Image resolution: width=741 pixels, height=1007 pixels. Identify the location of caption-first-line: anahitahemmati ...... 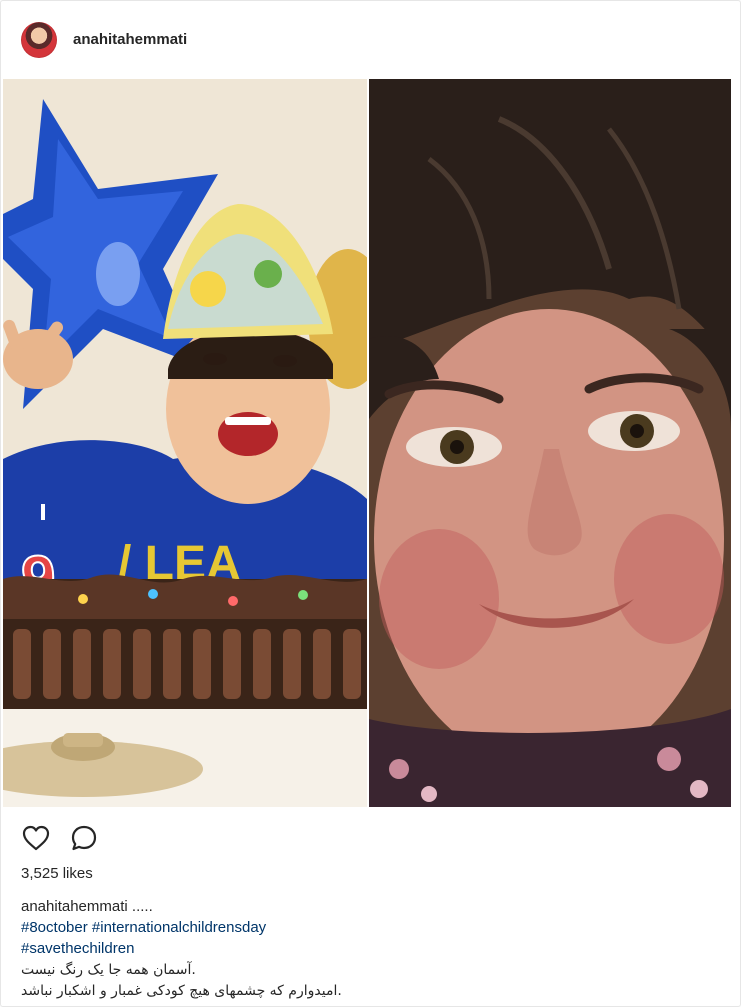
(371, 907).